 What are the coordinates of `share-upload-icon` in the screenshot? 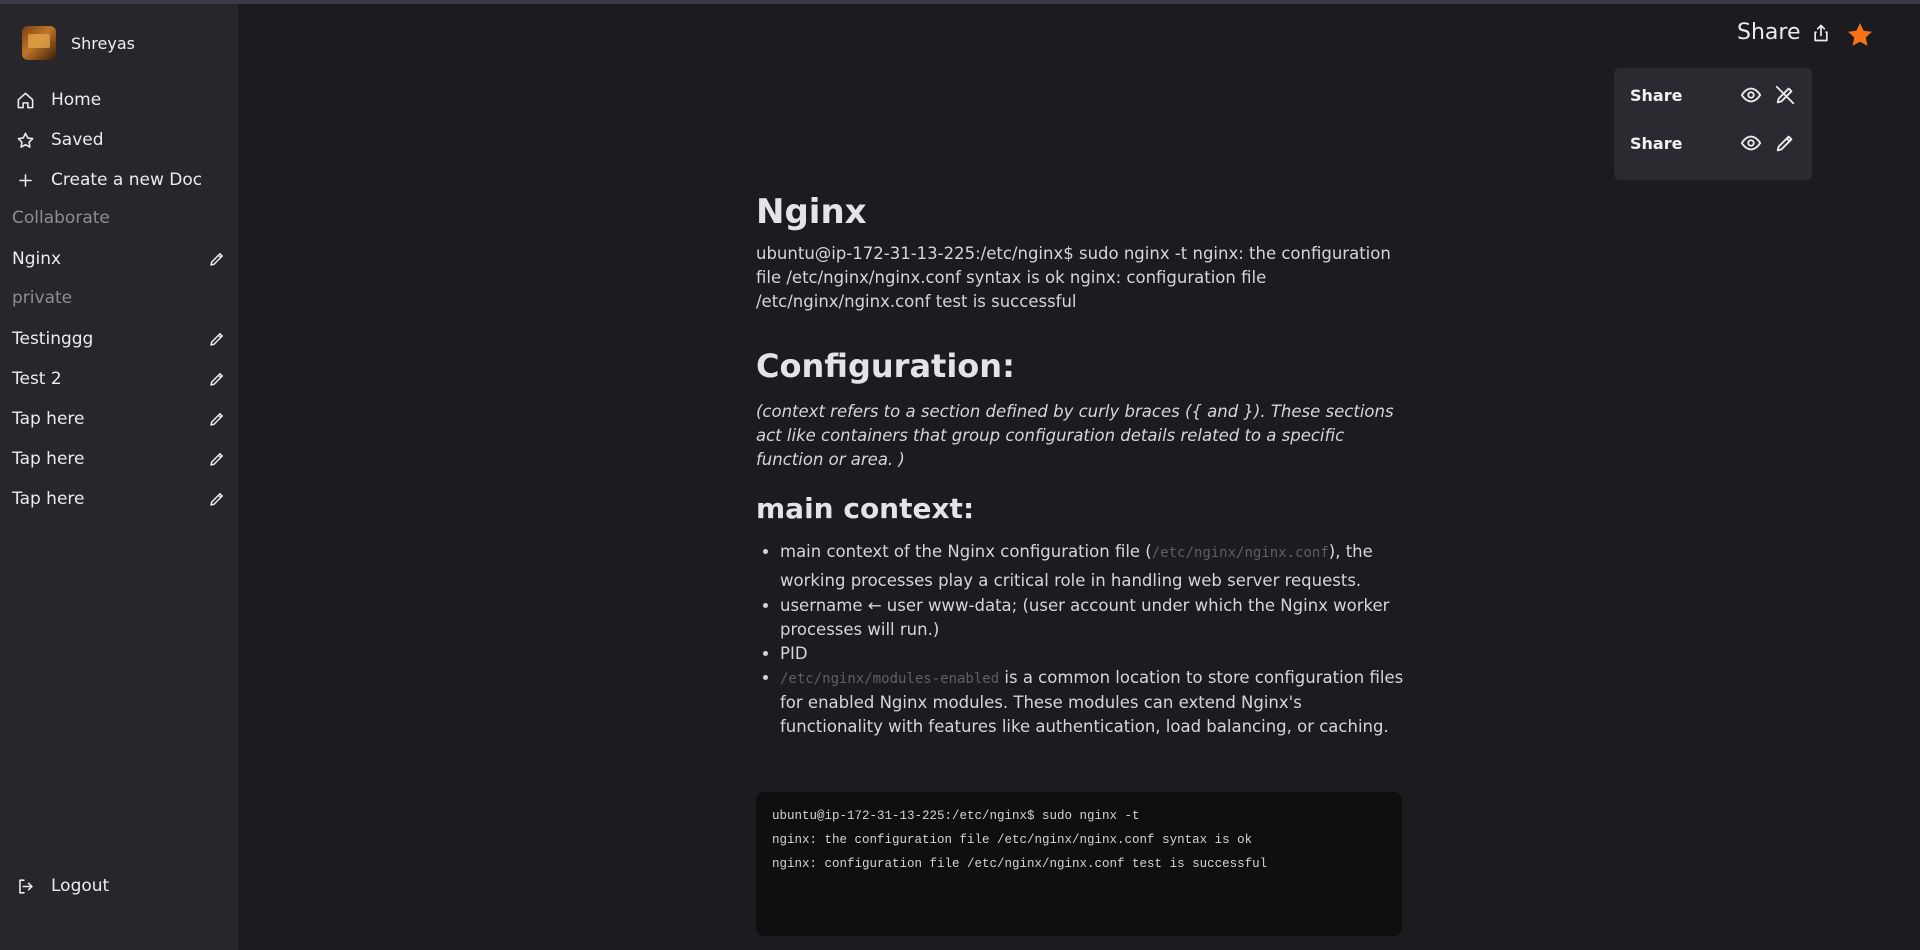 It's located at (1820, 32).